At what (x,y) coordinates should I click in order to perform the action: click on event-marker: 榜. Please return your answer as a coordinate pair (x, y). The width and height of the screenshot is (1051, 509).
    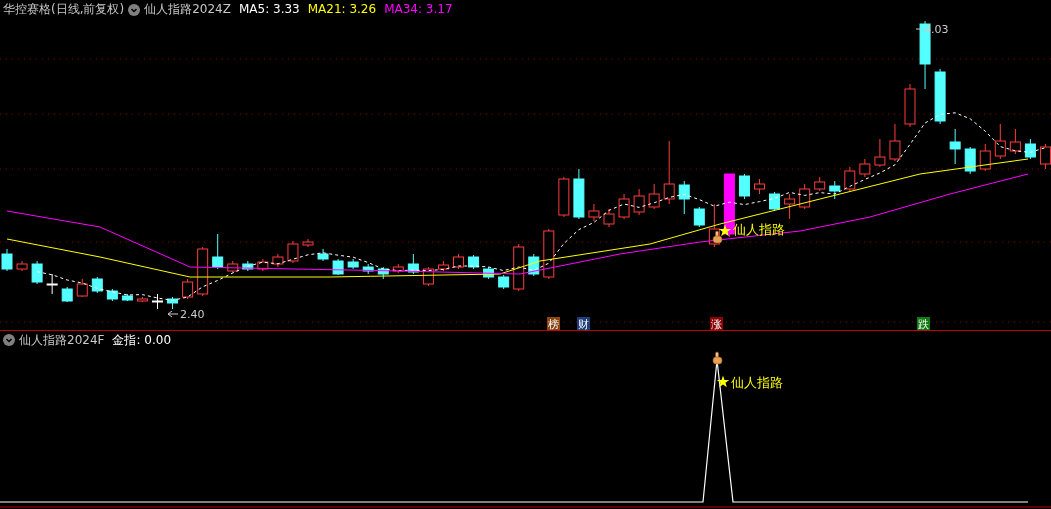
    Looking at the image, I should click on (553, 323).